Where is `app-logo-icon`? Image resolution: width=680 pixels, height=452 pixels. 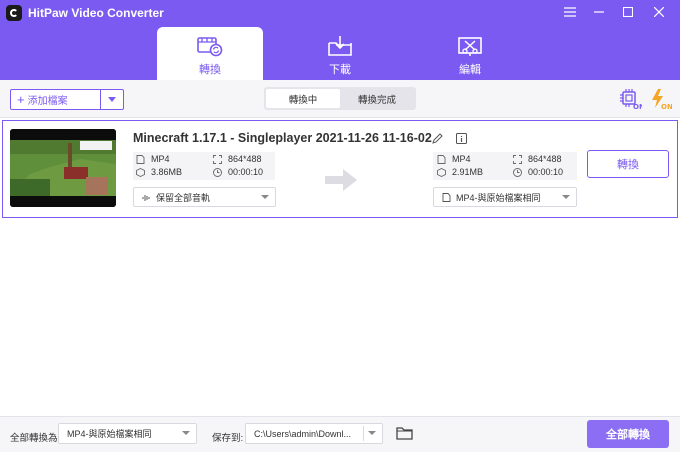 app-logo-icon is located at coordinates (14, 13).